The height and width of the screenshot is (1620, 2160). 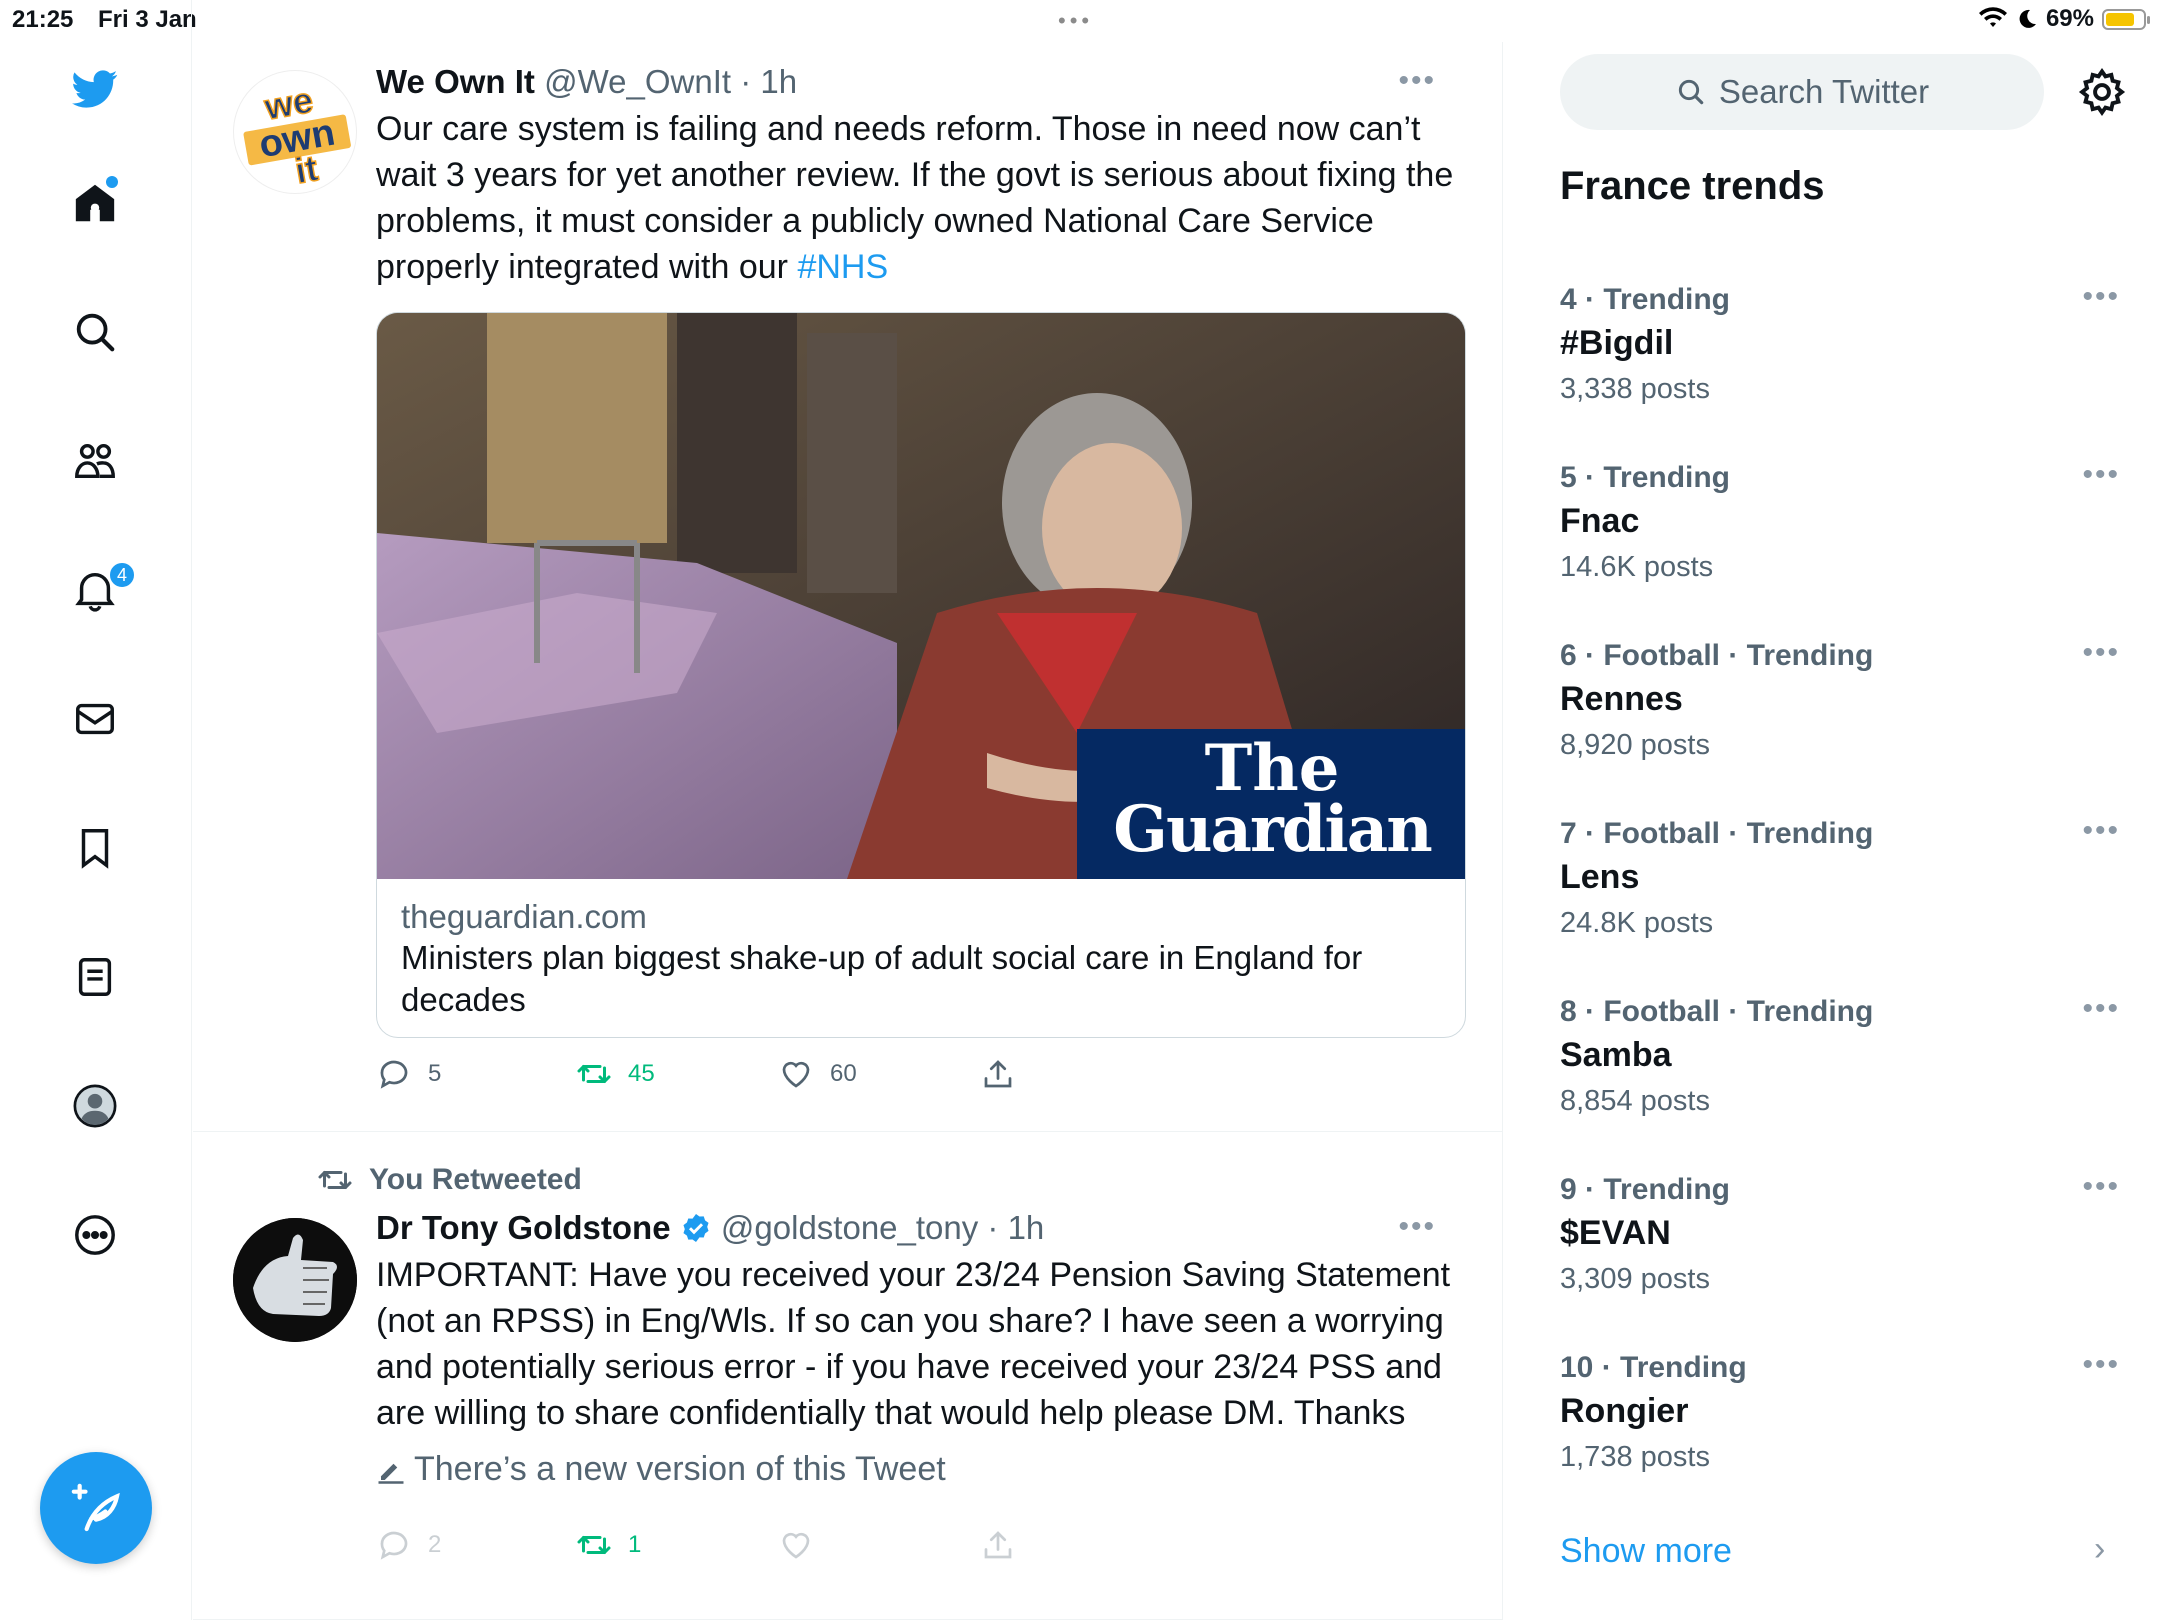 I want to click on messages-mail-icon, so click(x=95, y=719).